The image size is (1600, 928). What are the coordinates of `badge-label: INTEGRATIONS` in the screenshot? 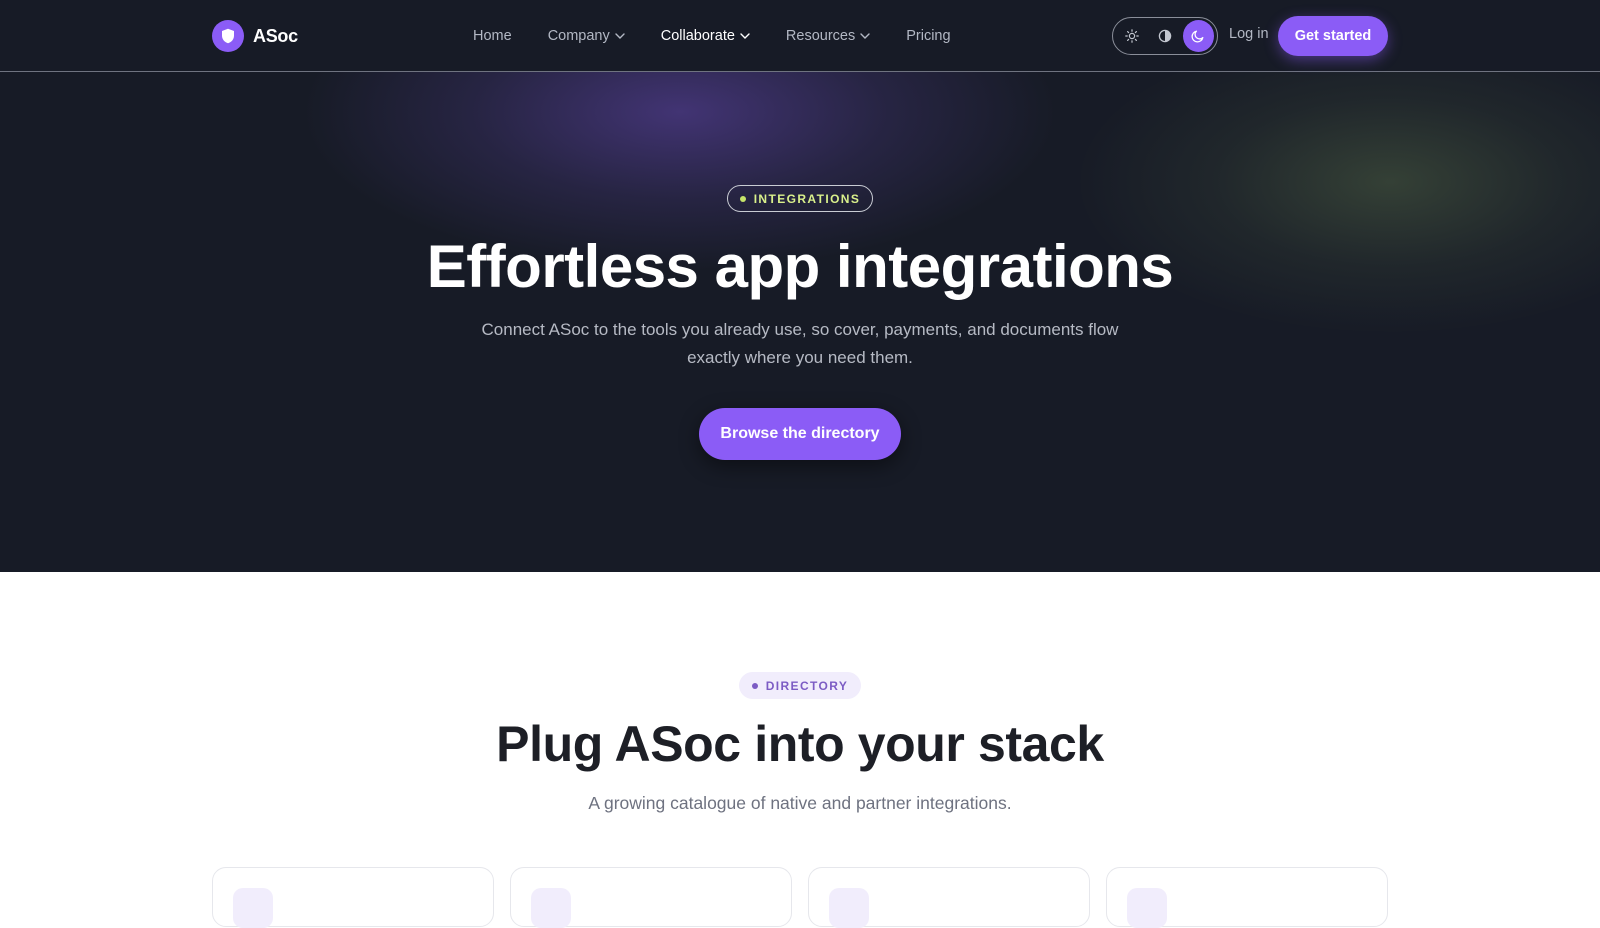 It's located at (807, 198).